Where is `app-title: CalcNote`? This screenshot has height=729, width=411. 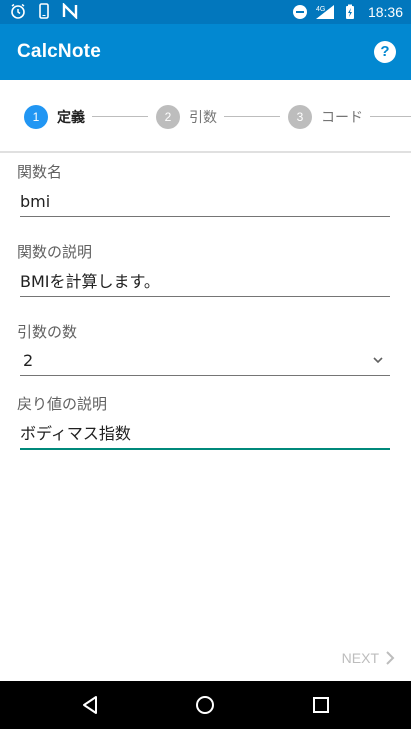 app-title: CalcNote is located at coordinates (59, 51).